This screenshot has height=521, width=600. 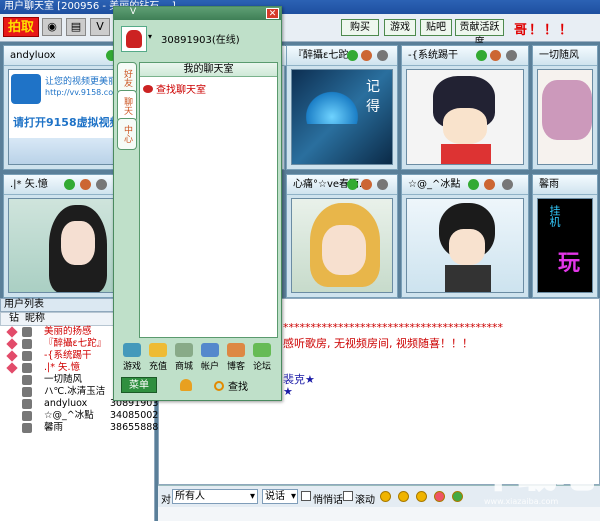 I want to click on svg-text: www.xiazaiba.com, so click(x=521, y=501).